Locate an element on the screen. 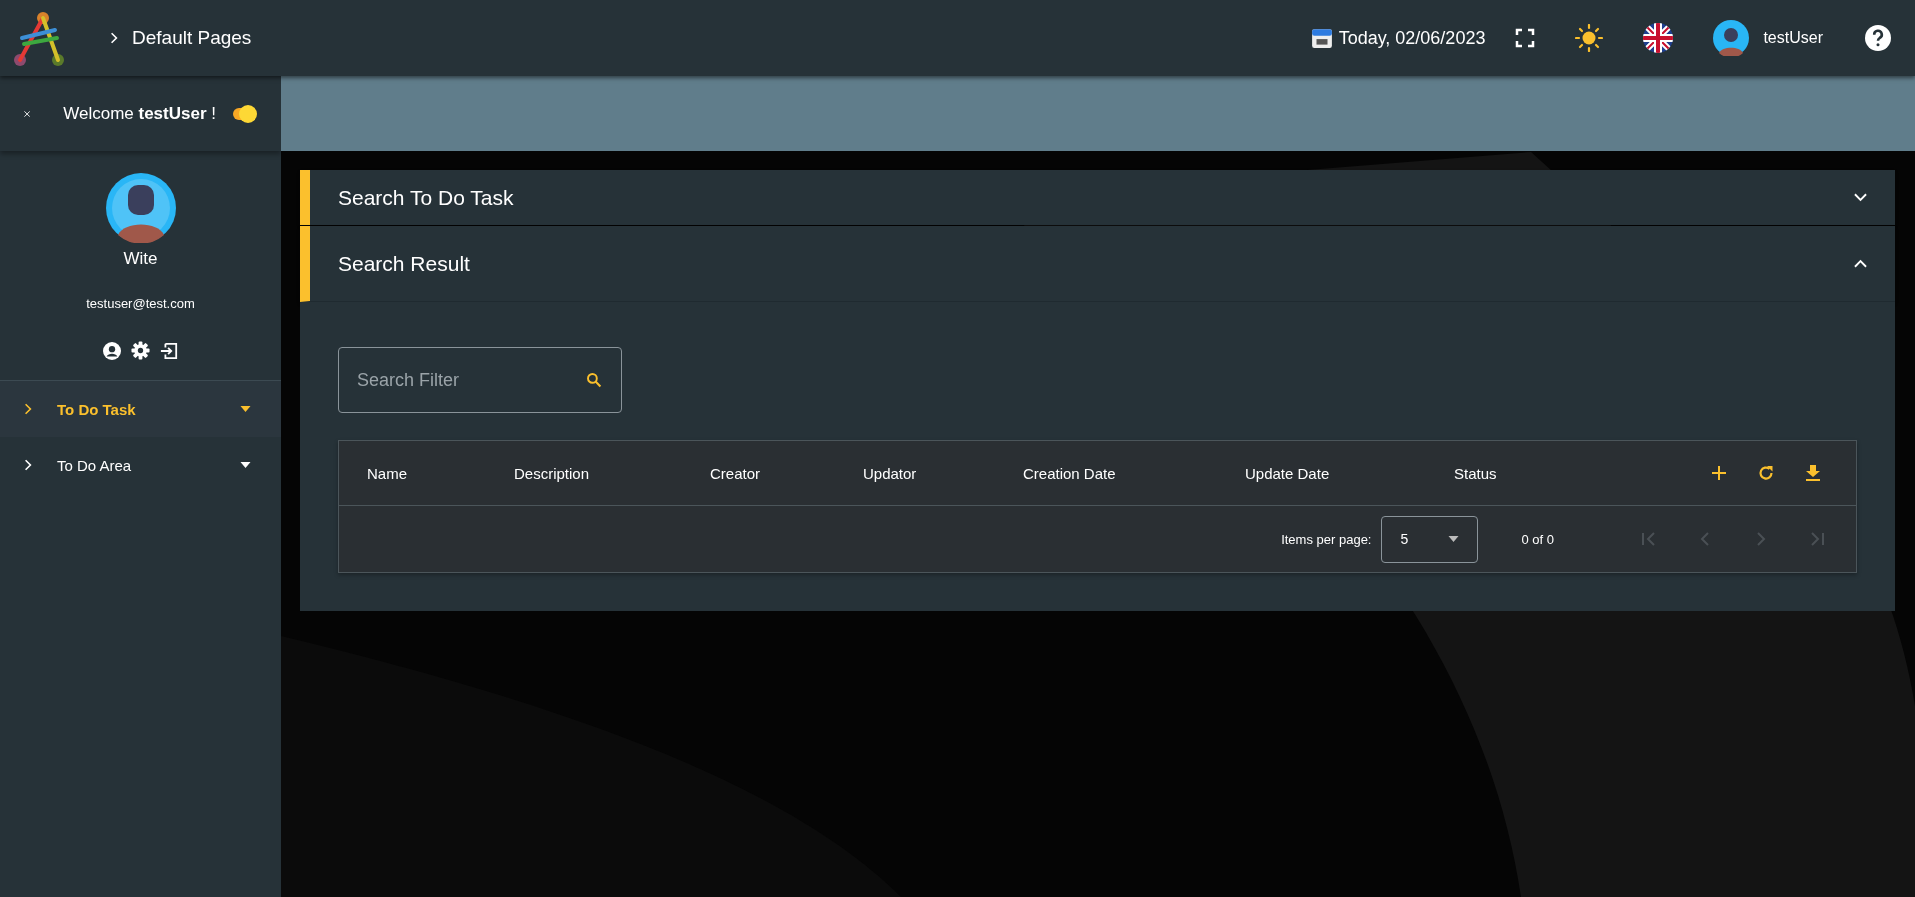 This screenshot has width=1915, height=897. page-range: 0 of 0 is located at coordinates (1537, 539).